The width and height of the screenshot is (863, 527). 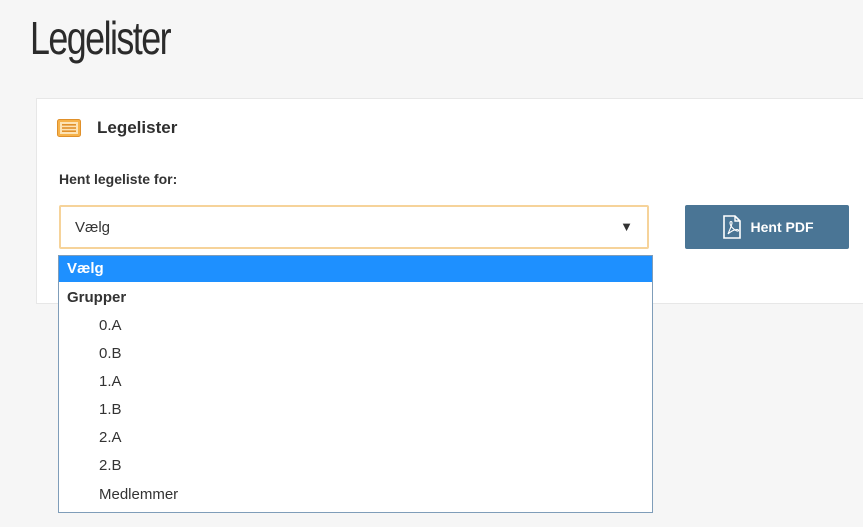 I want to click on hent-pdf-button: Hent PDF, so click(x=767, y=227).